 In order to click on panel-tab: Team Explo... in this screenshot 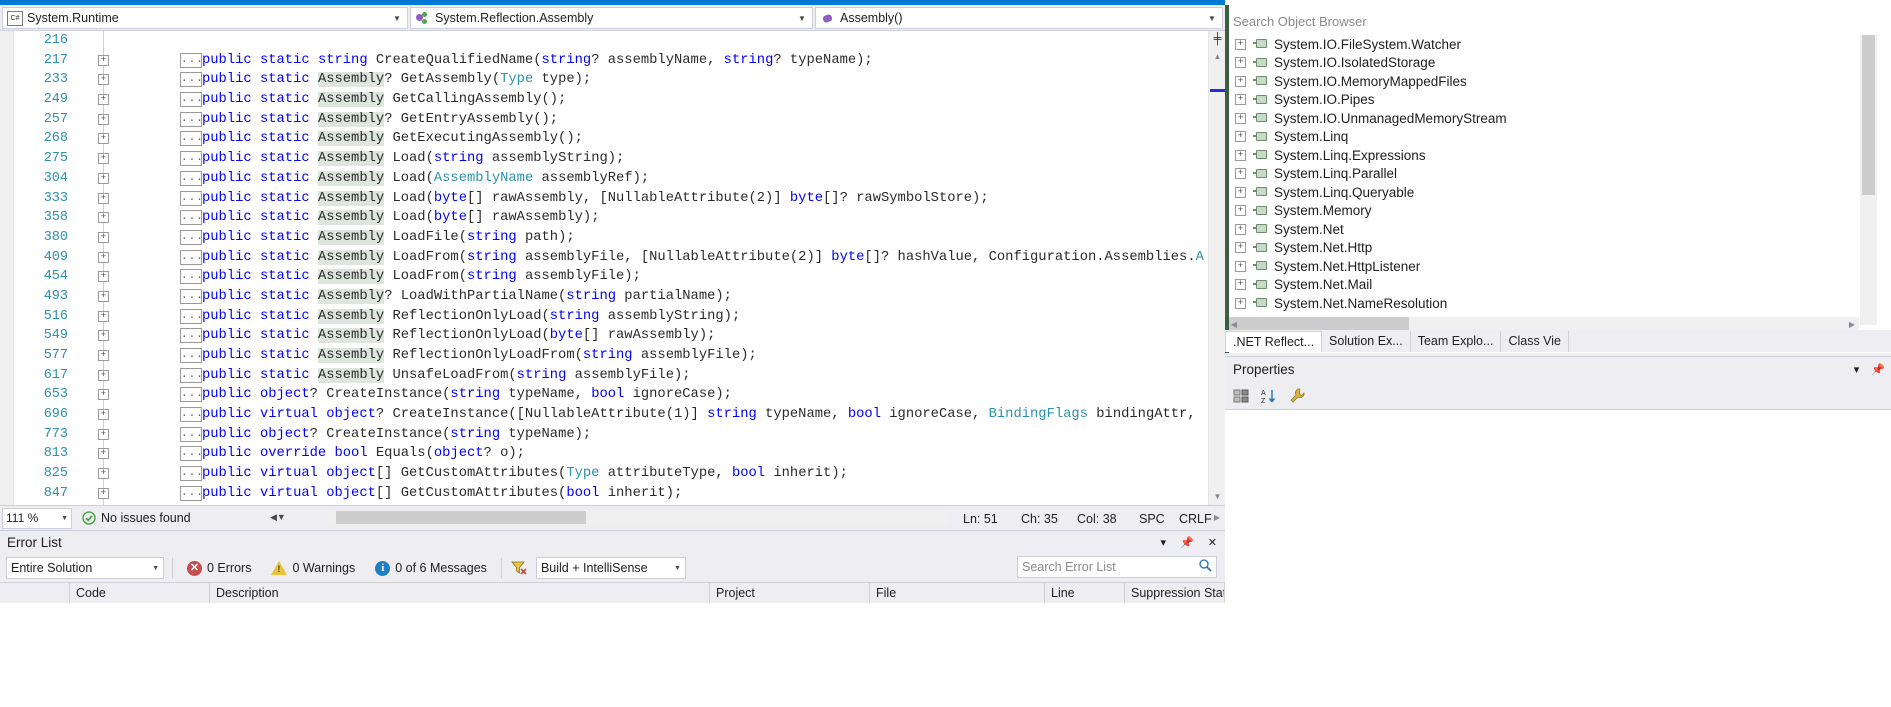, I will do `click(1456, 341)`.